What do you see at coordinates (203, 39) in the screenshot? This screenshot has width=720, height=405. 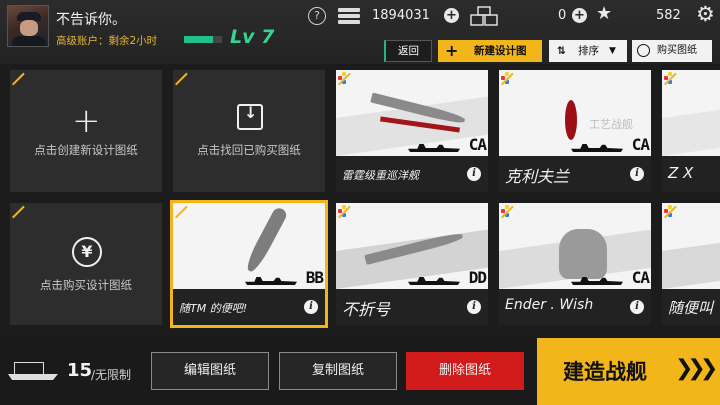 I see `xp-progress-bar` at bounding box center [203, 39].